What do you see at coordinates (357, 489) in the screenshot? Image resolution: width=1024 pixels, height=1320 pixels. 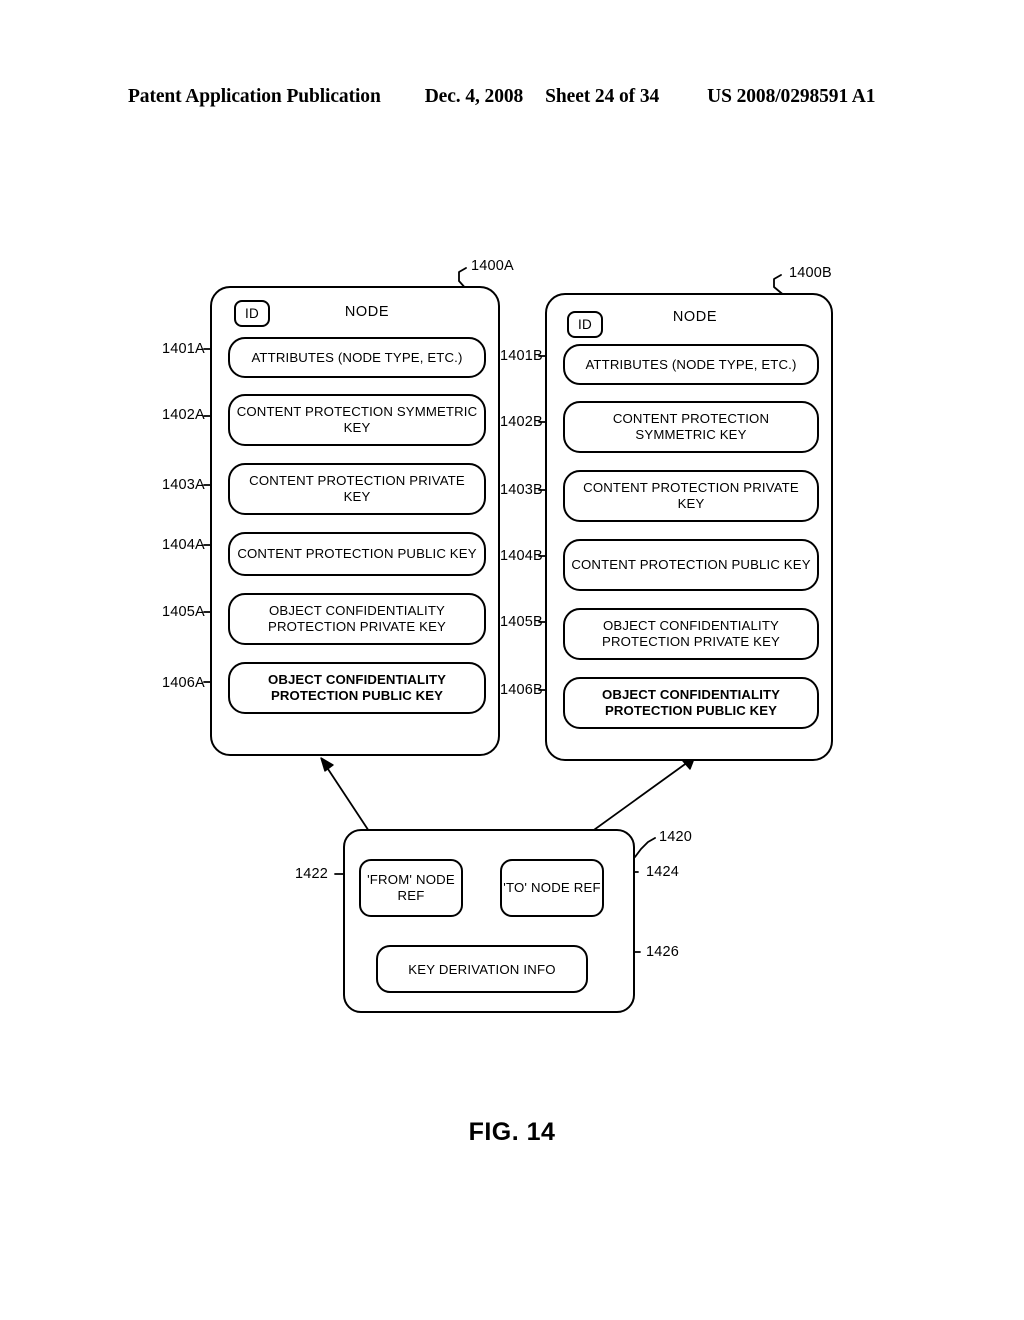 I see `node-a-field-content-protection-private-key: CONTENT PROTECTION PRIVATE KEY` at bounding box center [357, 489].